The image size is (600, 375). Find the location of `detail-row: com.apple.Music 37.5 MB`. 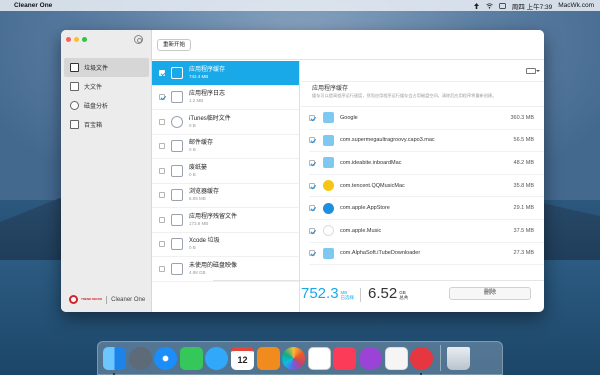

detail-row: com.apple.Music 37.5 MB is located at coordinates (426, 231).